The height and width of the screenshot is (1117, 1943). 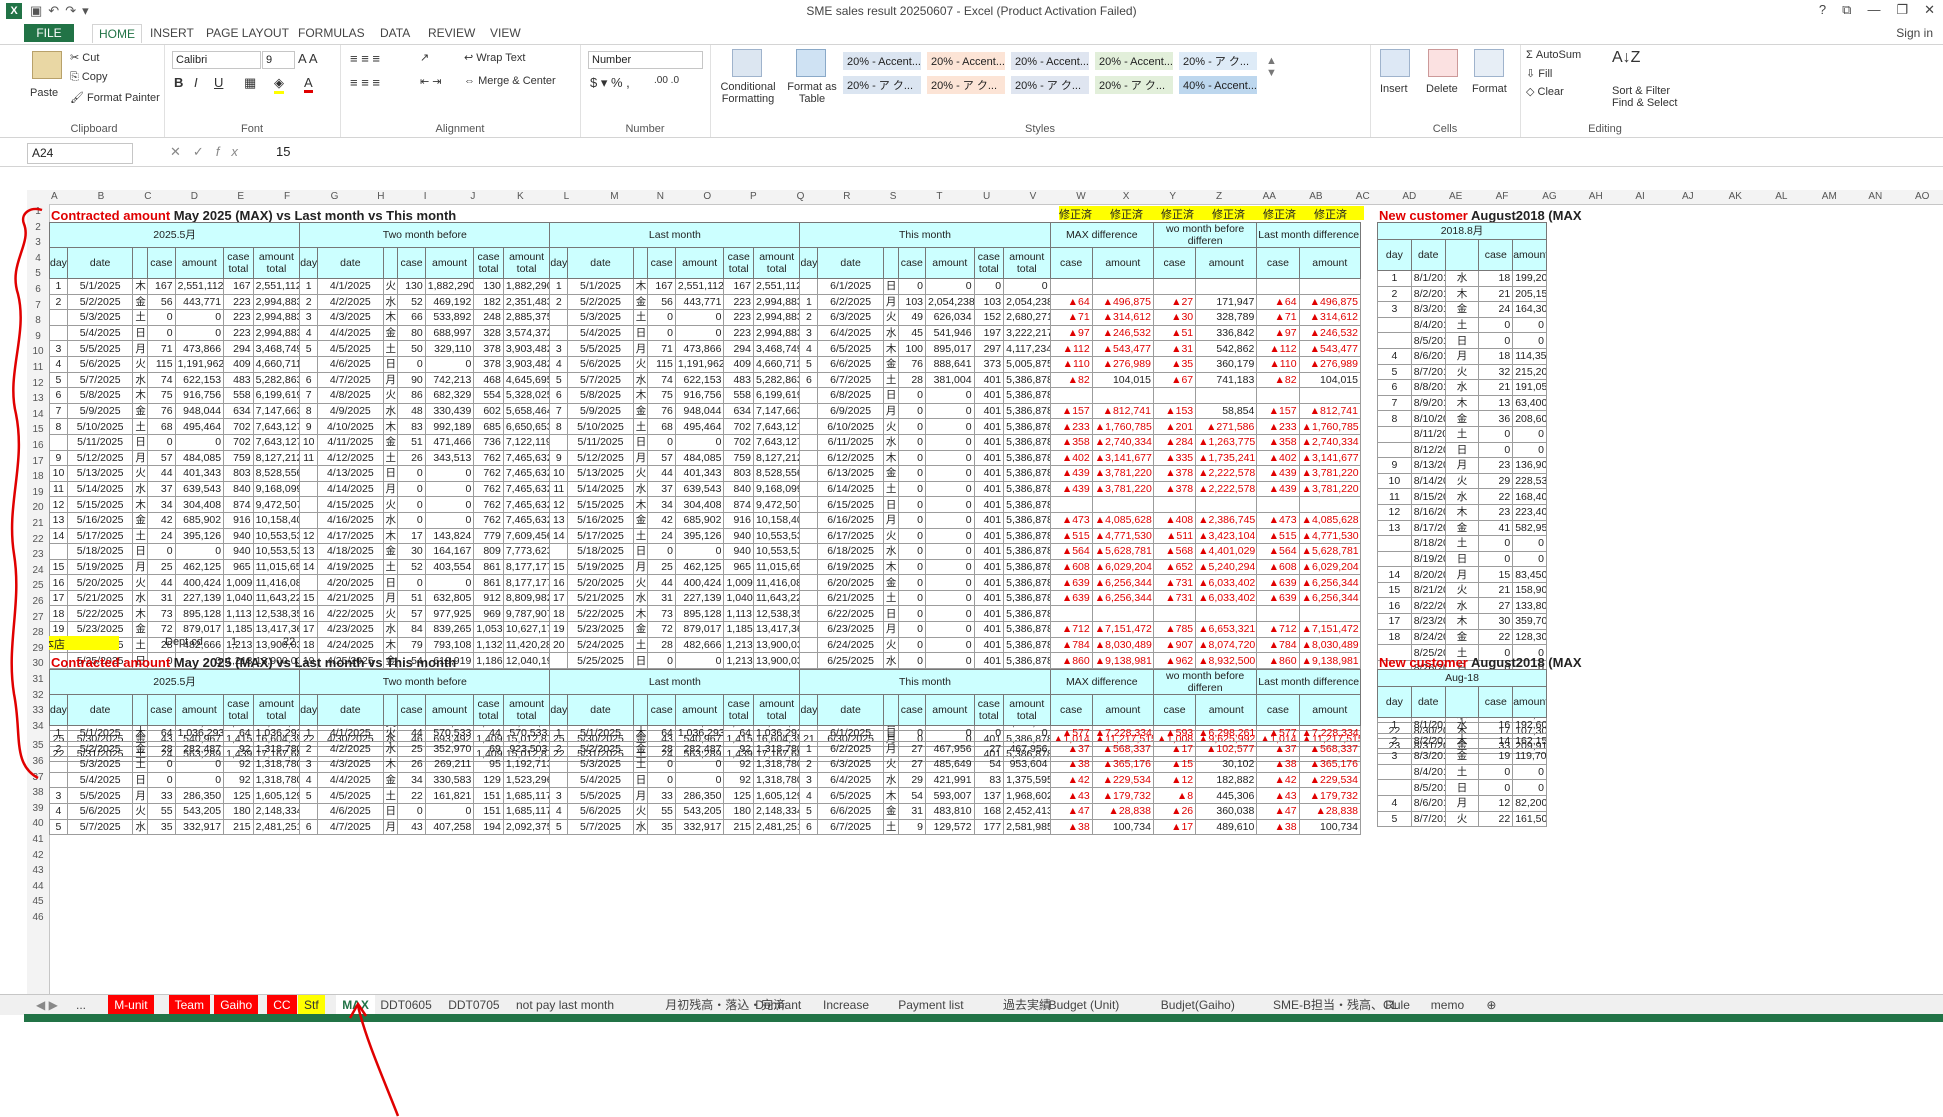 What do you see at coordinates (1226, 364) in the screenshot?
I see `table-cell: 360,179` at bounding box center [1226, 364].